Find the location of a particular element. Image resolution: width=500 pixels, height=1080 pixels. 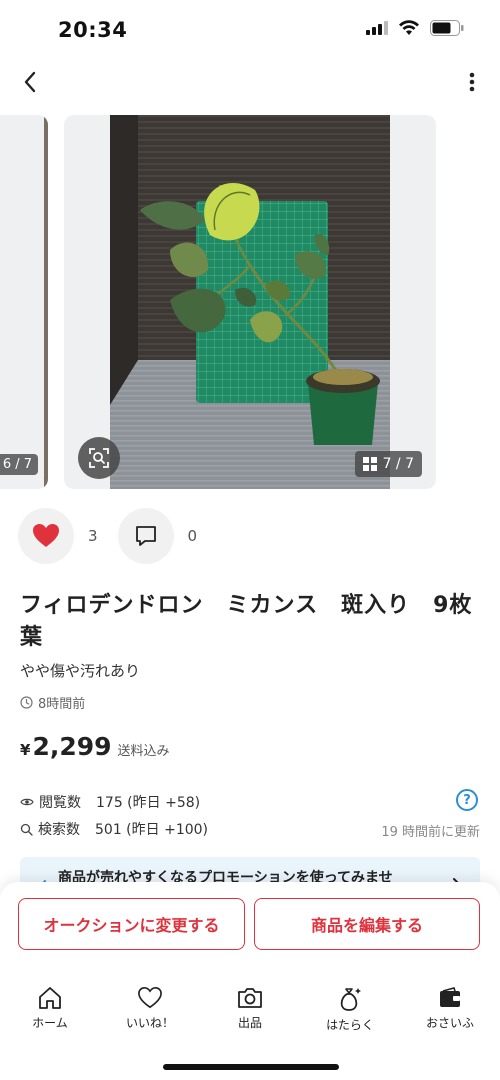

grid-icon is located at coordinates (369, 464).